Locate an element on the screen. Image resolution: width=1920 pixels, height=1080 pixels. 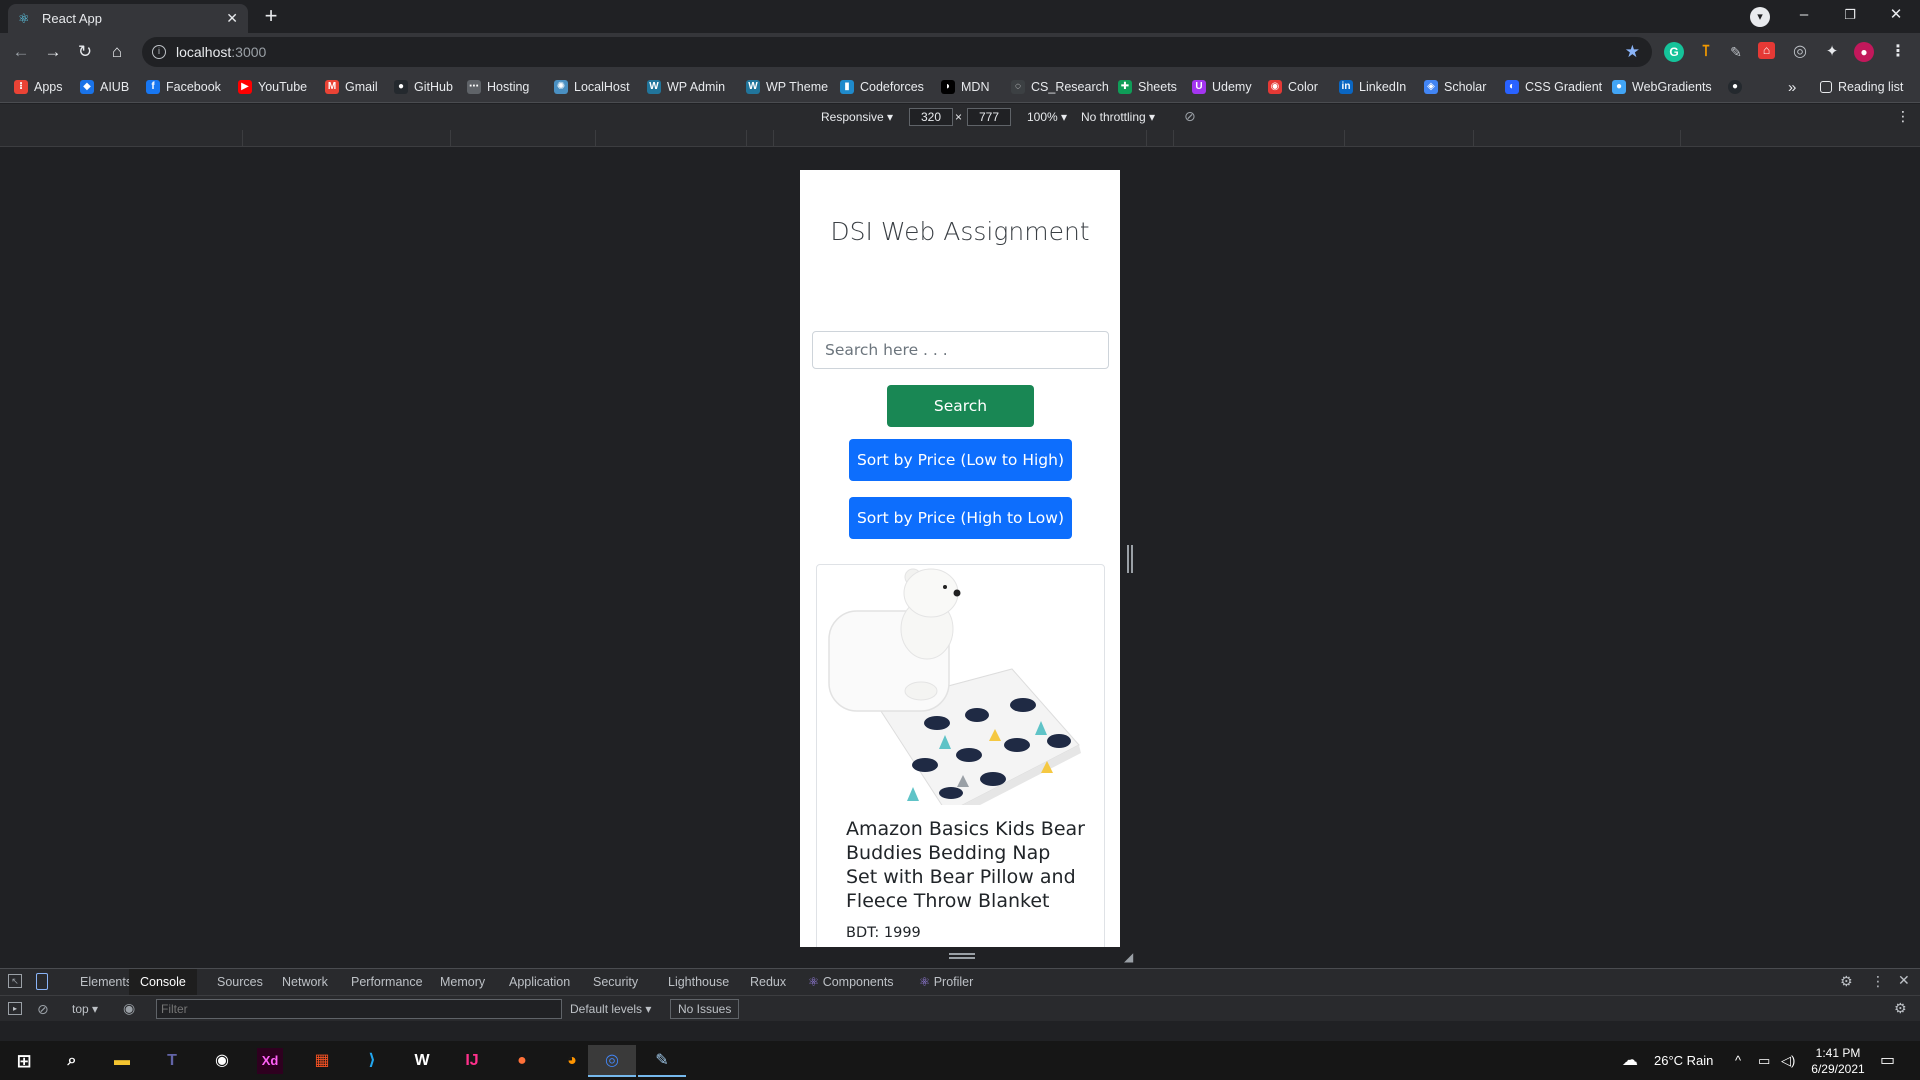
reload-icon: ↻ is located at coordinates (85, 52).